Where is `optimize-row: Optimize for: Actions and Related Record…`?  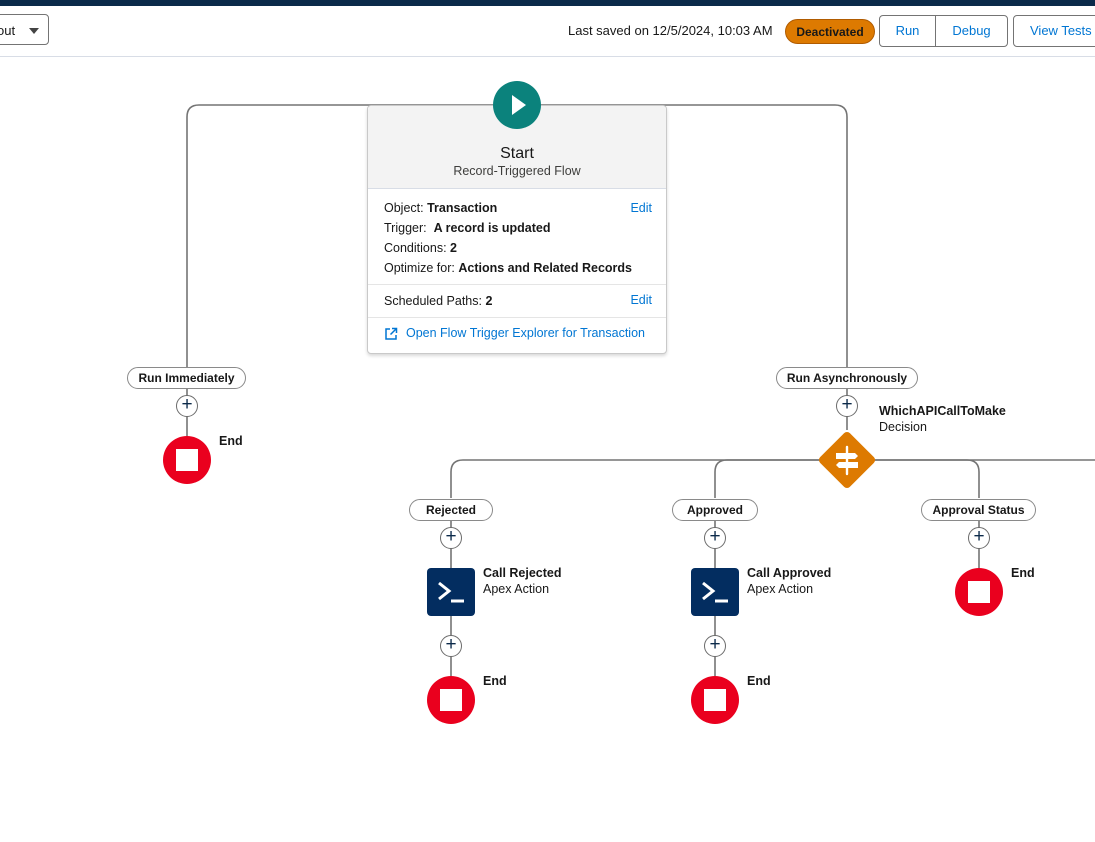
optimize-row: Optimize for: Actions and Related Record… is located at coordinates (508, 268).